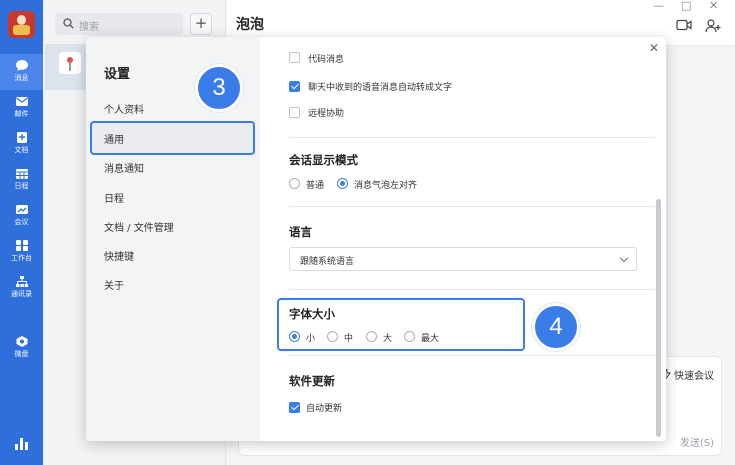  I want to click on radio-font-small-label: 小, so click(311, 339).